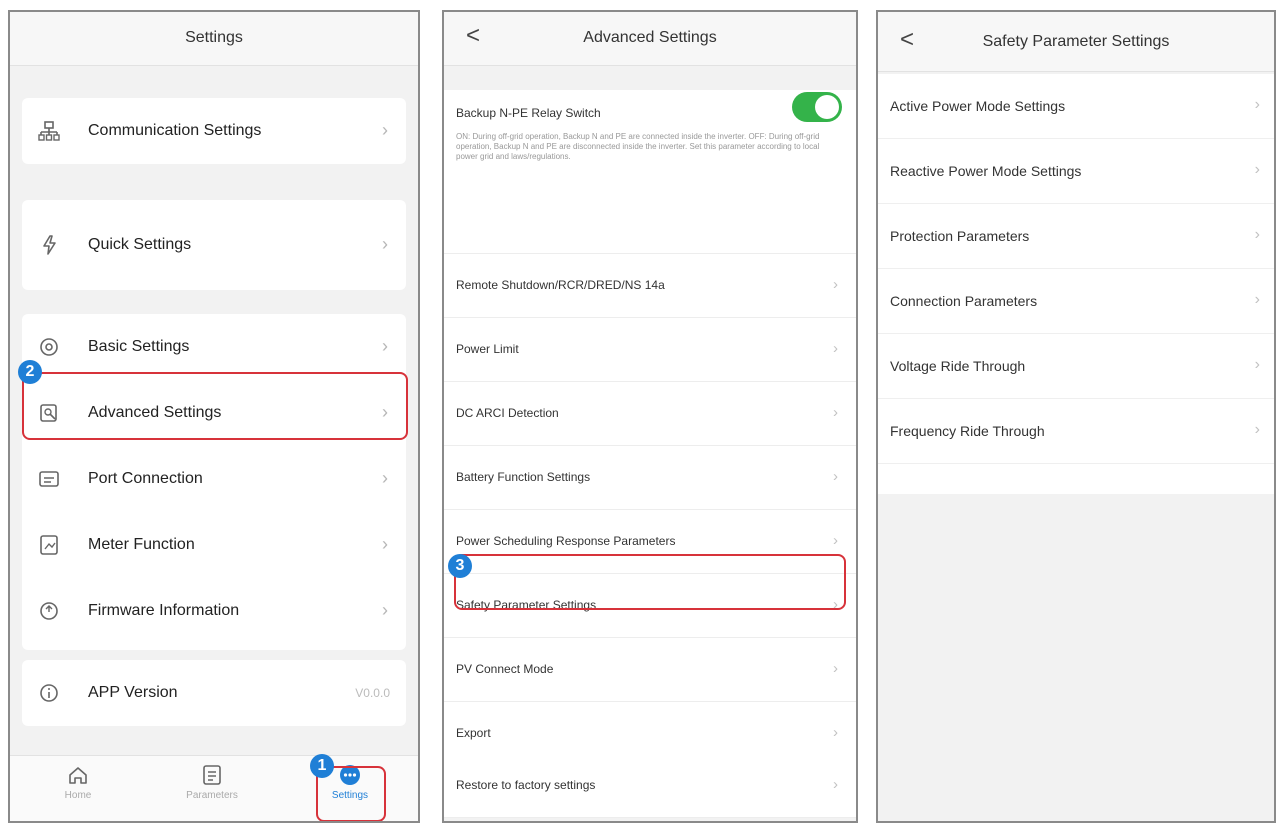 The height and width of the screenshot is (825, 1278). I want to click on app-version-value: V0.0.0, so click(372, 693).